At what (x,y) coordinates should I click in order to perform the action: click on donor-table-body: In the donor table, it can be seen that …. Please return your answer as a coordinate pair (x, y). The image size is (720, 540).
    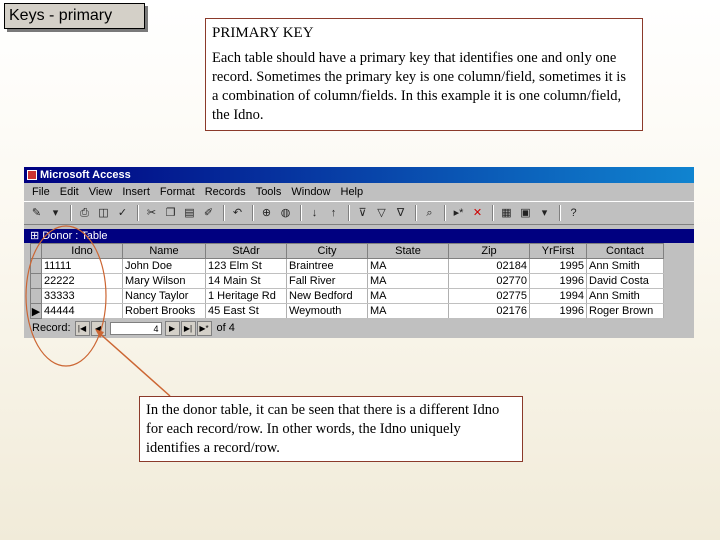
    Looking at the image, I should click on (323, 429).